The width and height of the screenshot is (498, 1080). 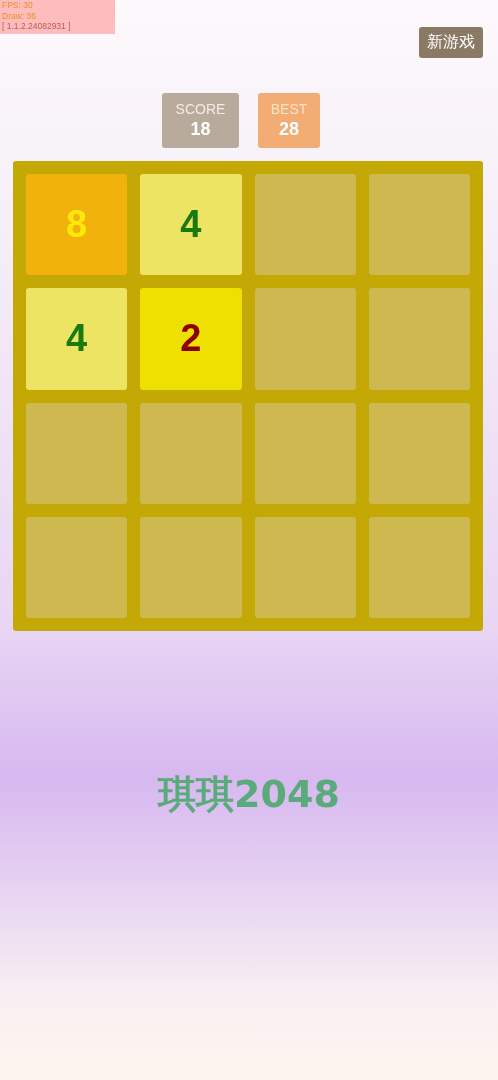 What do you see at coordinates (200, 129) in the screenshot?
I see `score-value: 18` at bounding box center [200, 129].